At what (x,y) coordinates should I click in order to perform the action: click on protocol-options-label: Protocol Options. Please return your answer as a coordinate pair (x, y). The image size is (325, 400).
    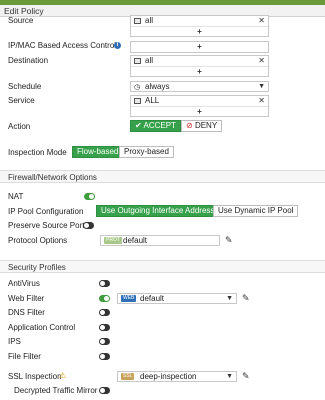
    Looking at the image, I should click on (38, 240).